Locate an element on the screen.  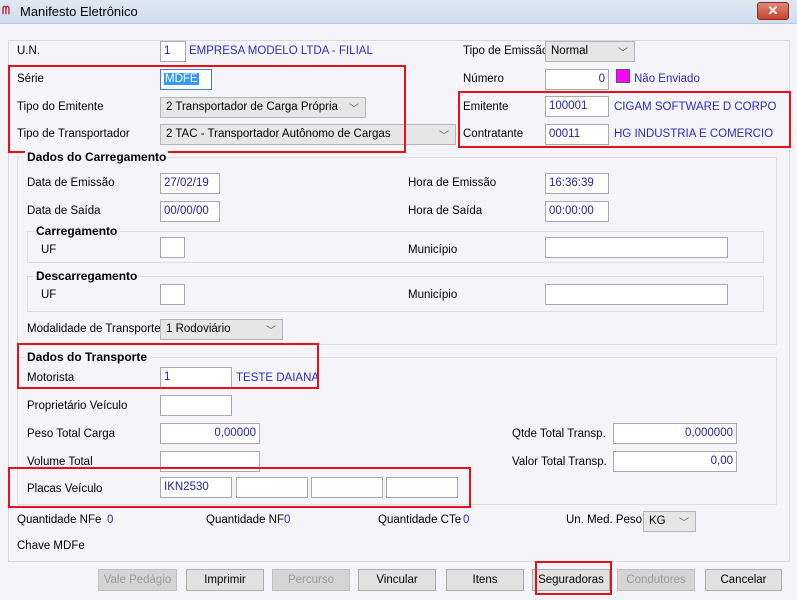
unmed-value: KG is located at coordinates (657, 521).